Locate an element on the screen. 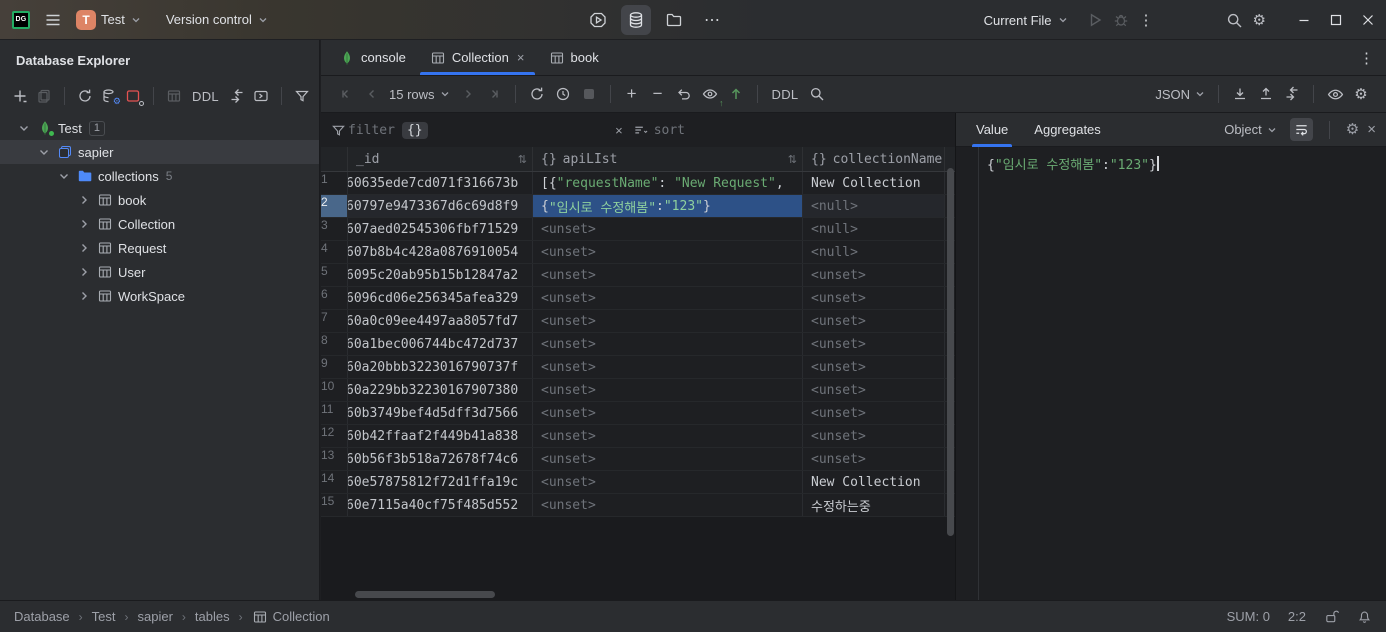 Image resolution: width=1386 pixels, height=632 pixels. export-icon is located at coordinates (1266, 94).